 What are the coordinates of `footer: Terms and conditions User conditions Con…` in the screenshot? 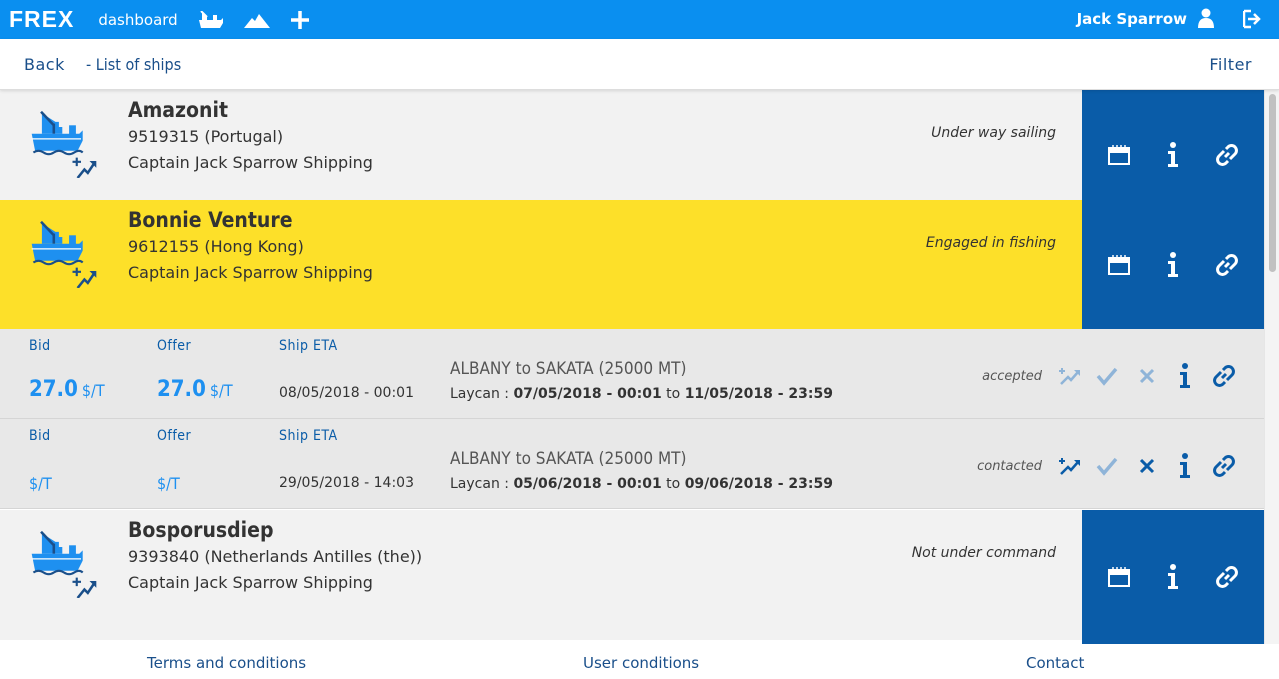 It's located at (639, 661).